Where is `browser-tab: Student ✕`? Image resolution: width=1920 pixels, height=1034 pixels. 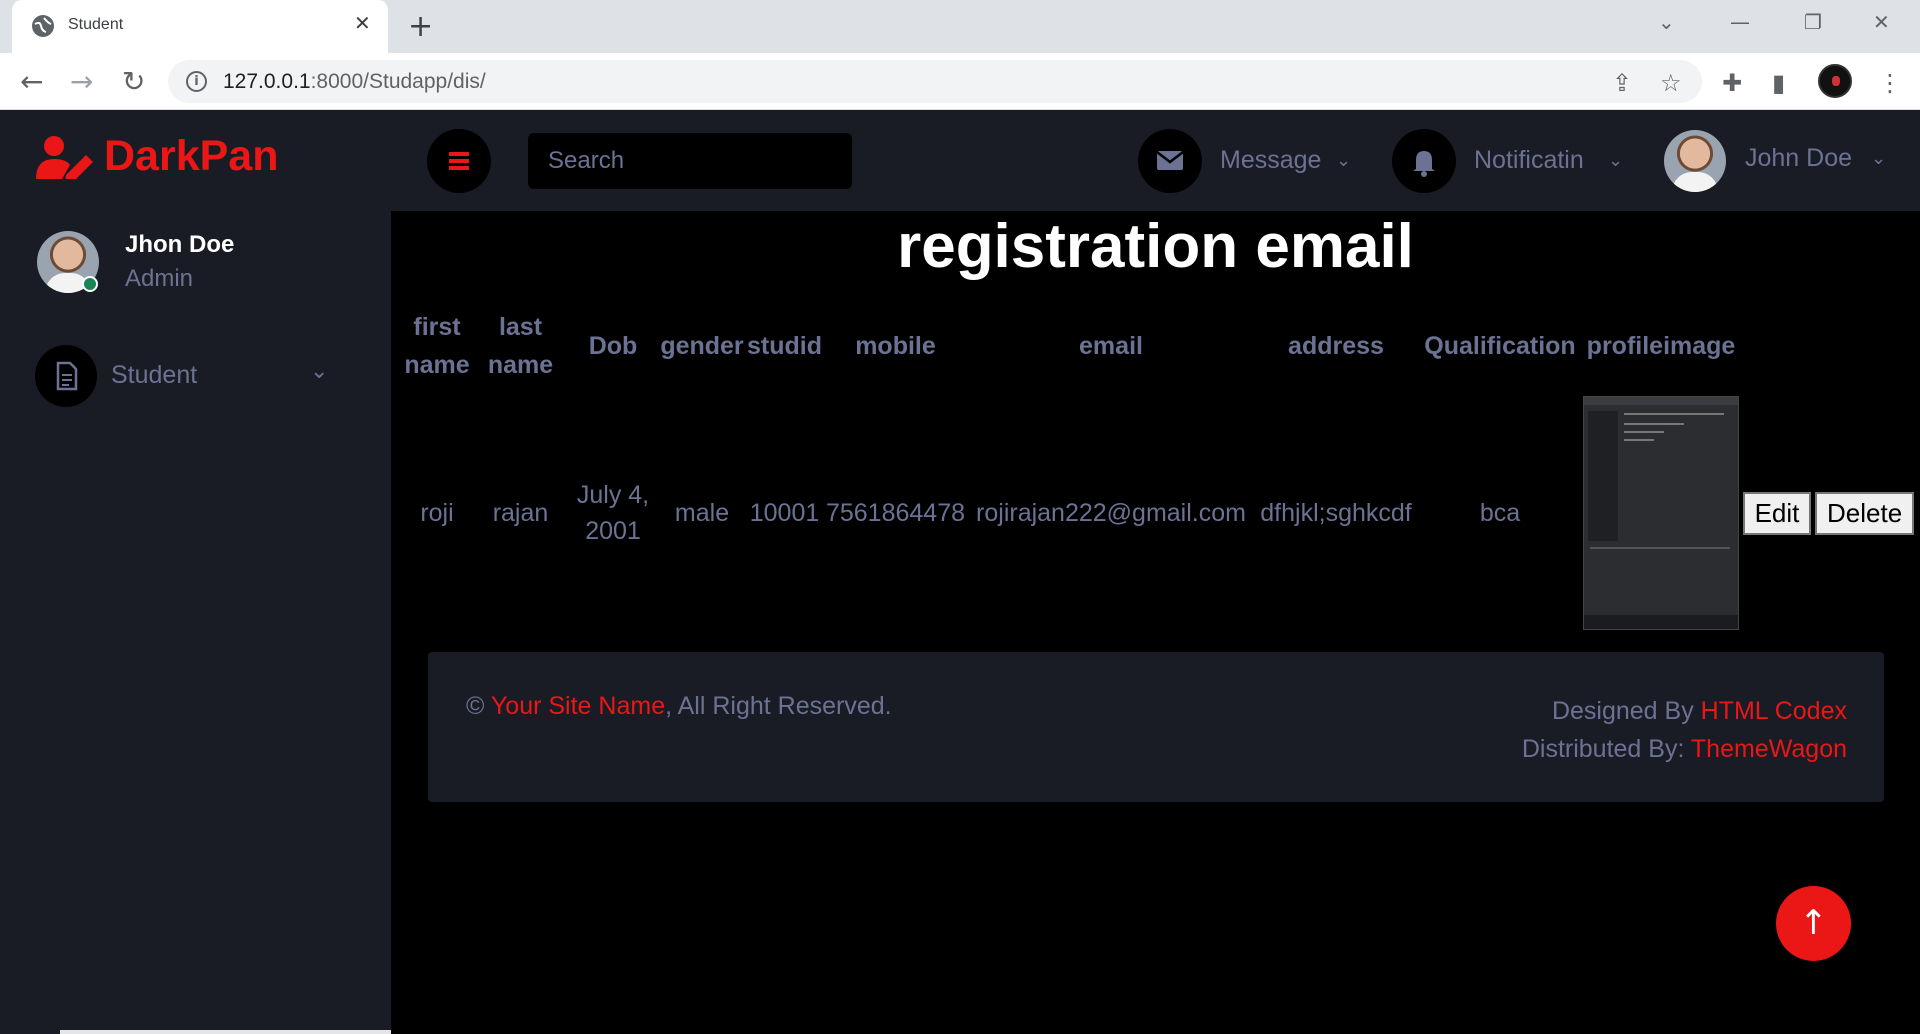 browser-tab: Student ✕ is located at coordinates (200, 26).